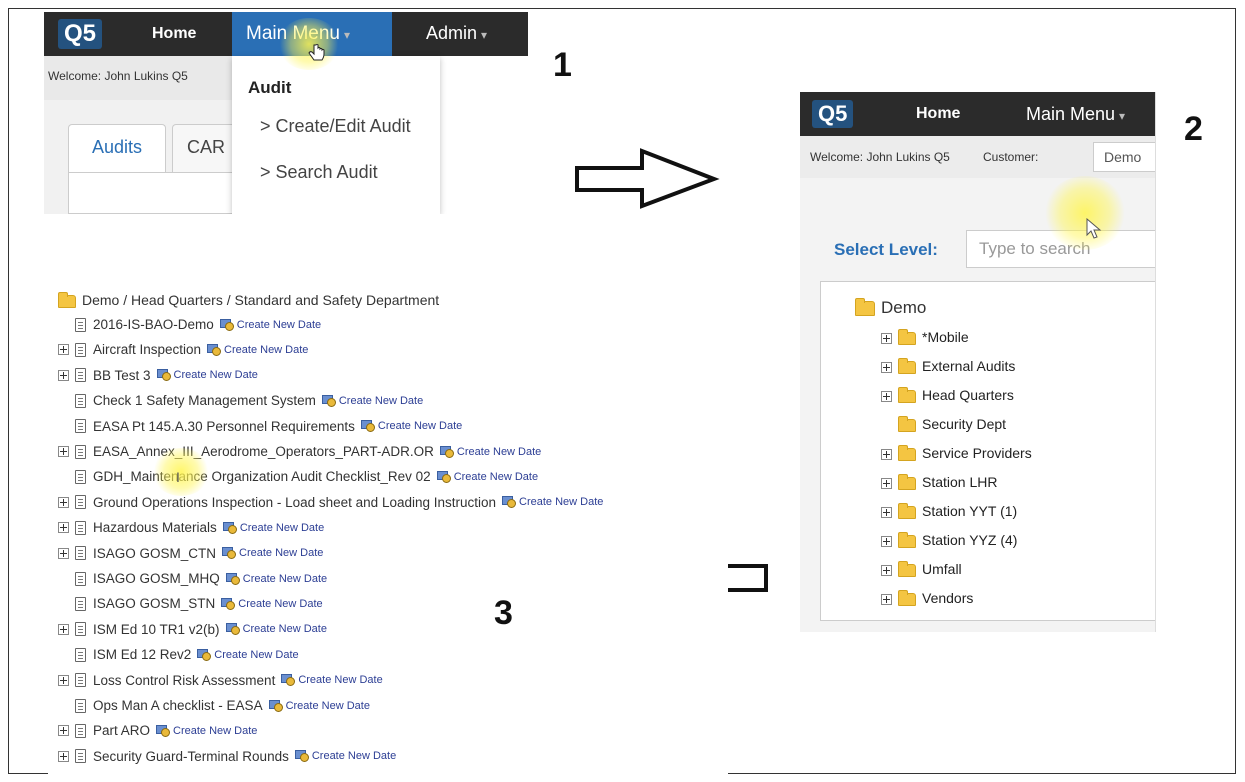  I want to click on nav-admin: Admin ▾, so click(456, 33).